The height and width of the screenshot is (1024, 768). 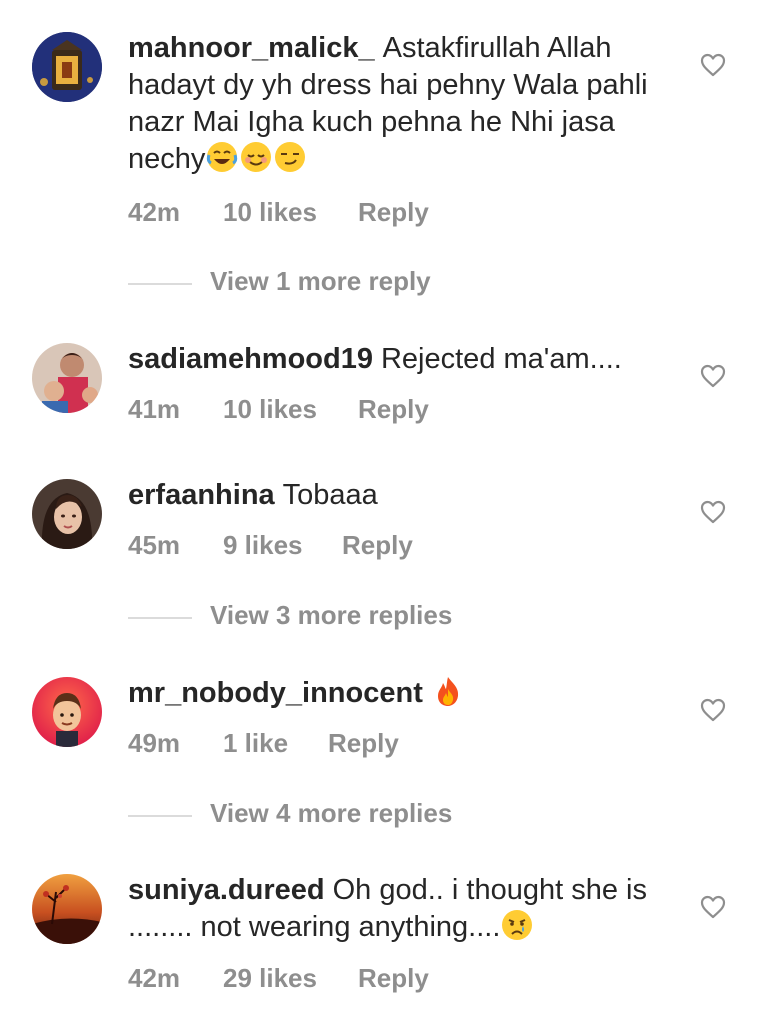 What do you see at coordinates (448, 693) in the screenshot?
I see `fire-emoji-icon` at bounding box center [448, 693].